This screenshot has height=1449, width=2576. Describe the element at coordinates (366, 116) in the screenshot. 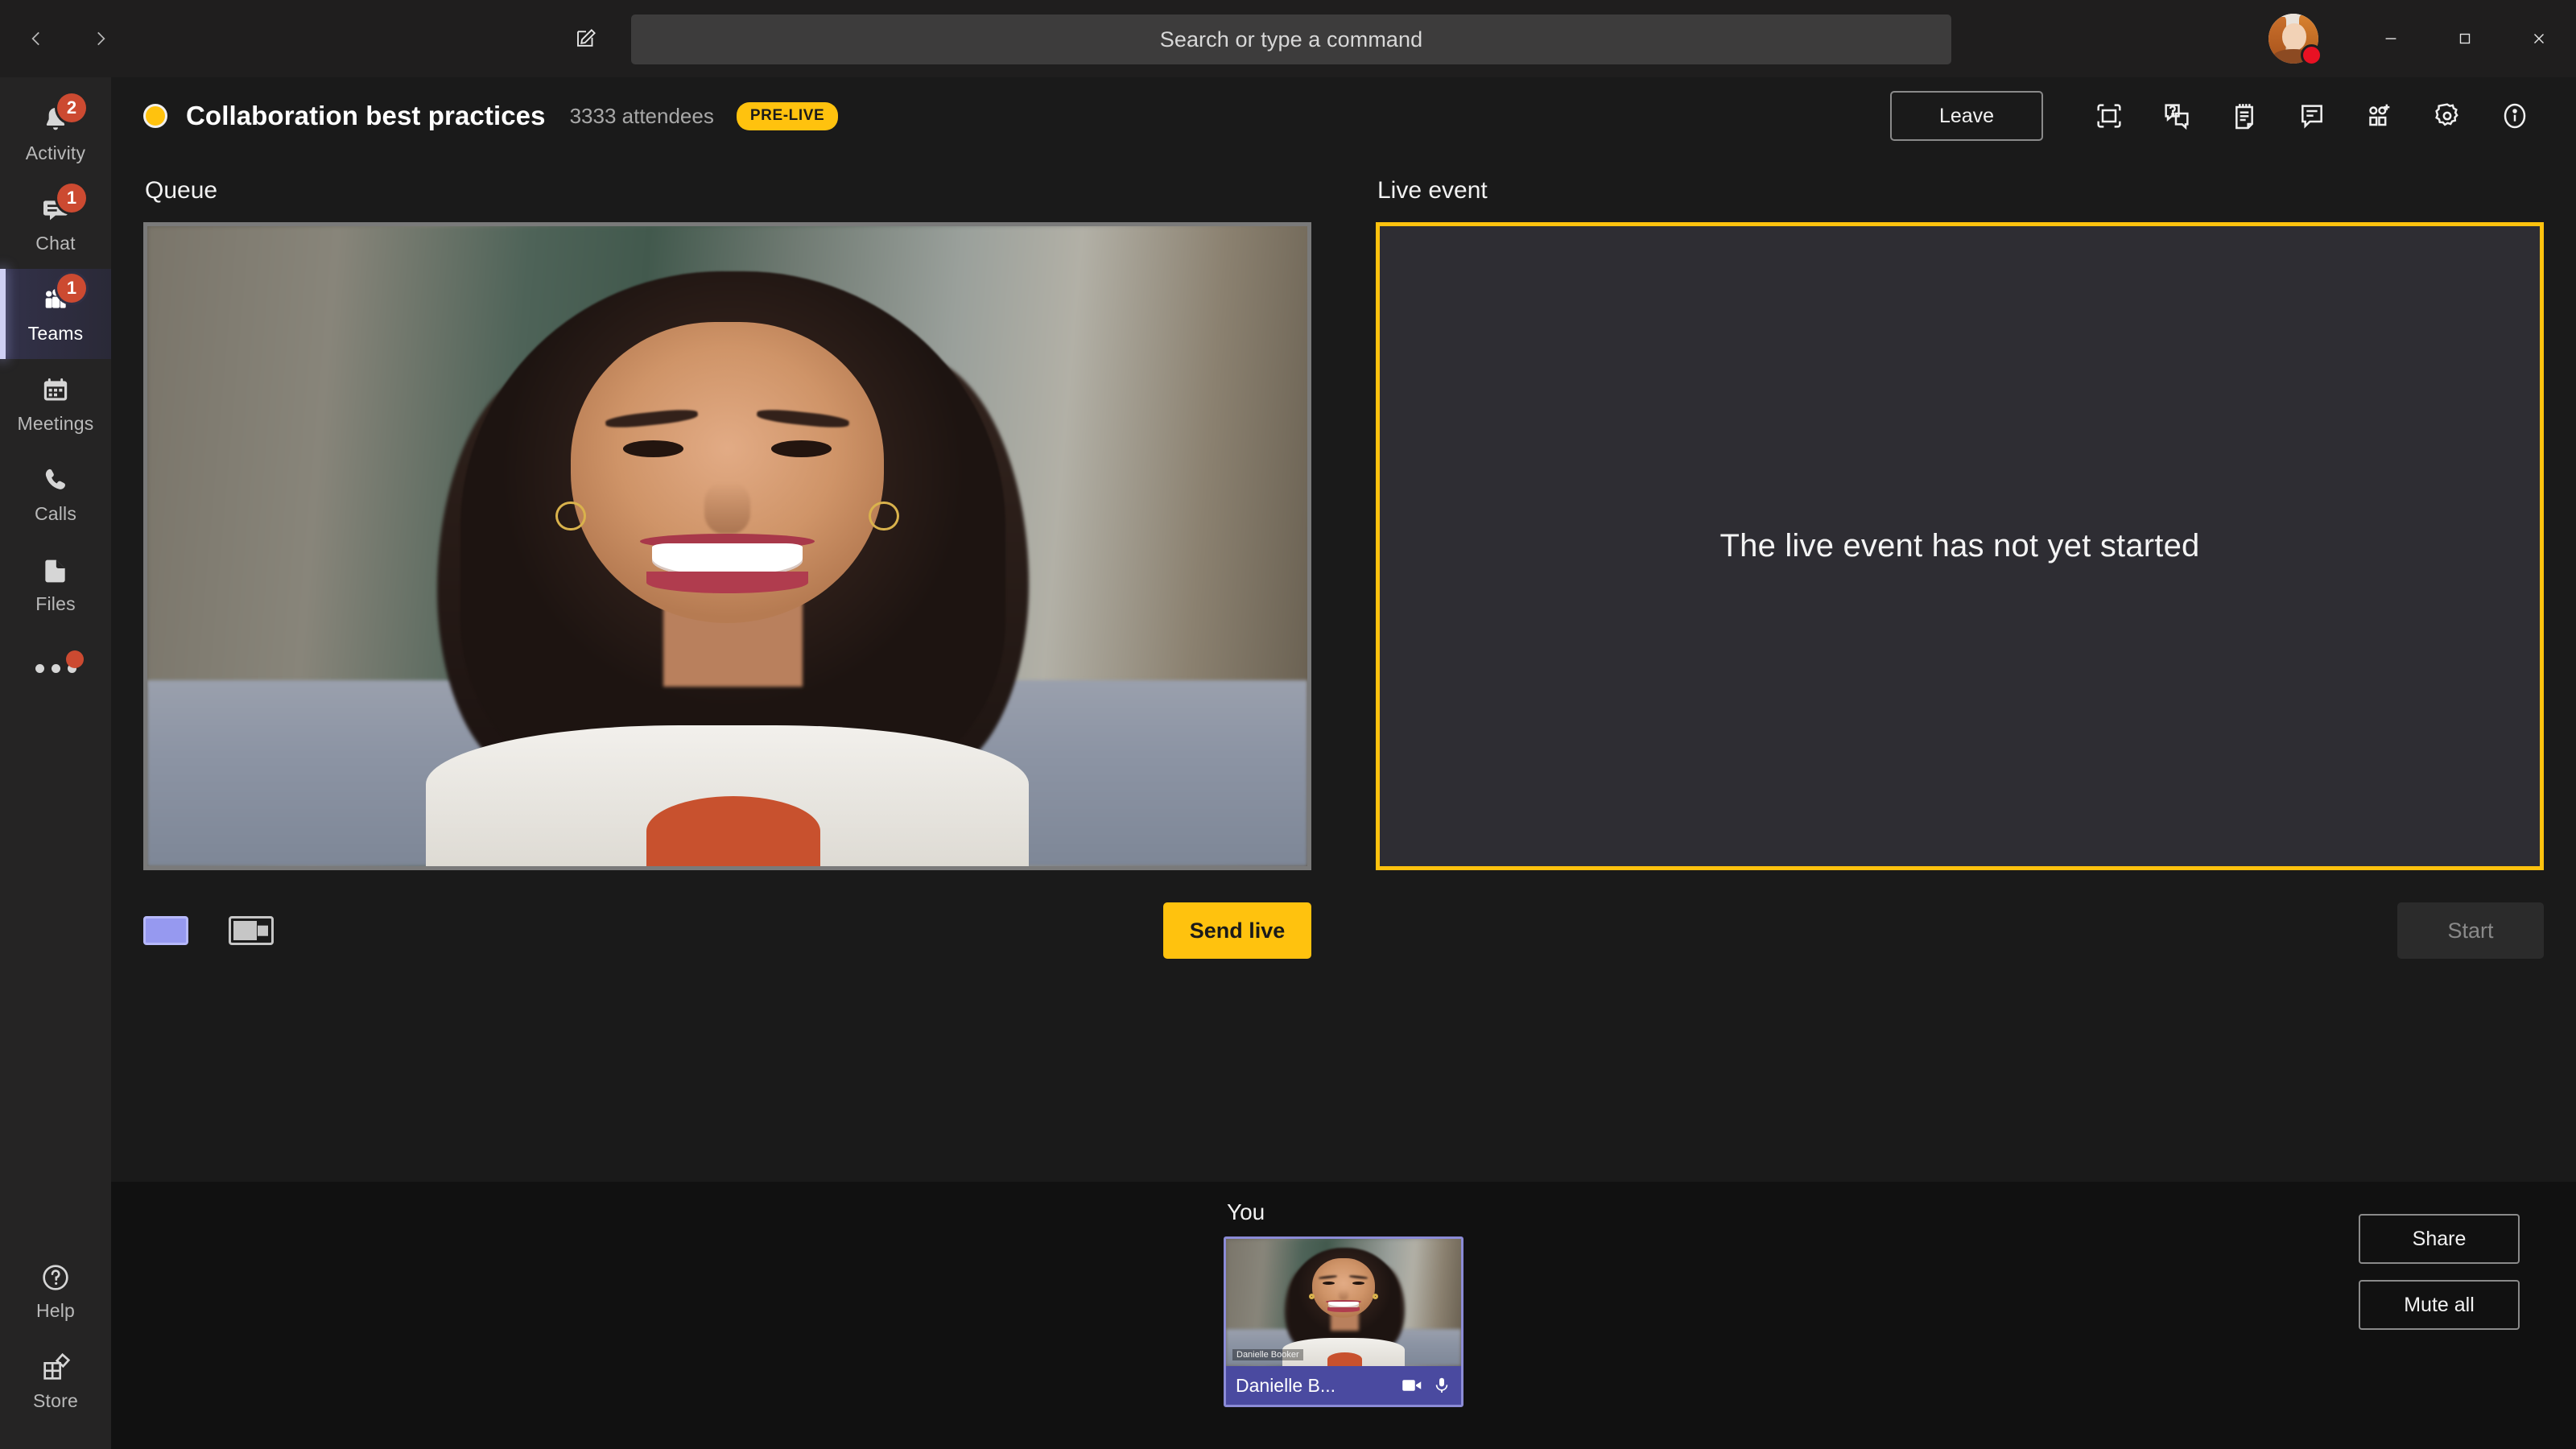

I see `page-title: Collaboration best practices` at that location.